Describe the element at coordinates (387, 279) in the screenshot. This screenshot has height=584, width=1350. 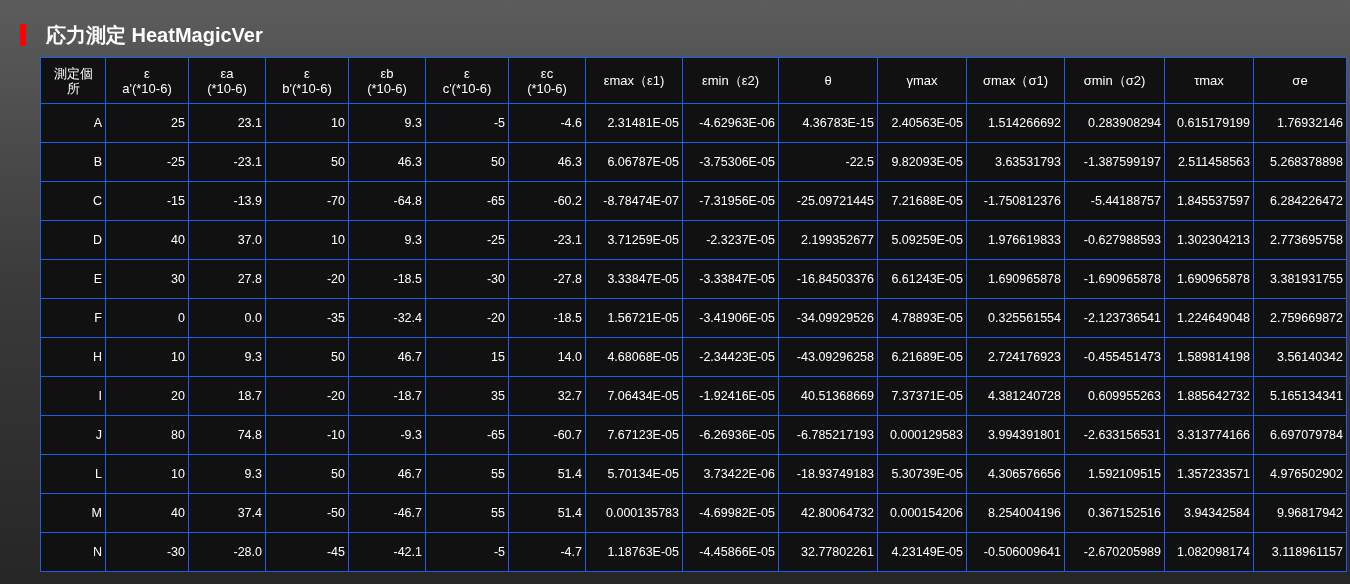
I see `table-cell: -18.5` at that location.